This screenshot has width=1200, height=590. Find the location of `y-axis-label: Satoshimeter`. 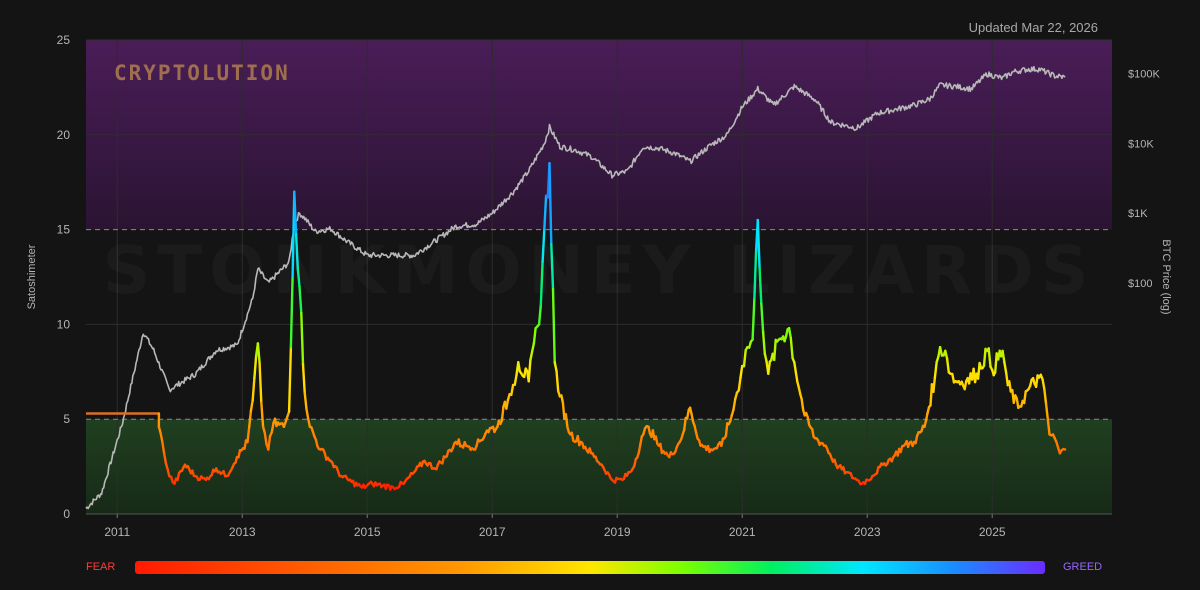

y-axis-label: Satoshimeter is located at coordinates (32, 277).